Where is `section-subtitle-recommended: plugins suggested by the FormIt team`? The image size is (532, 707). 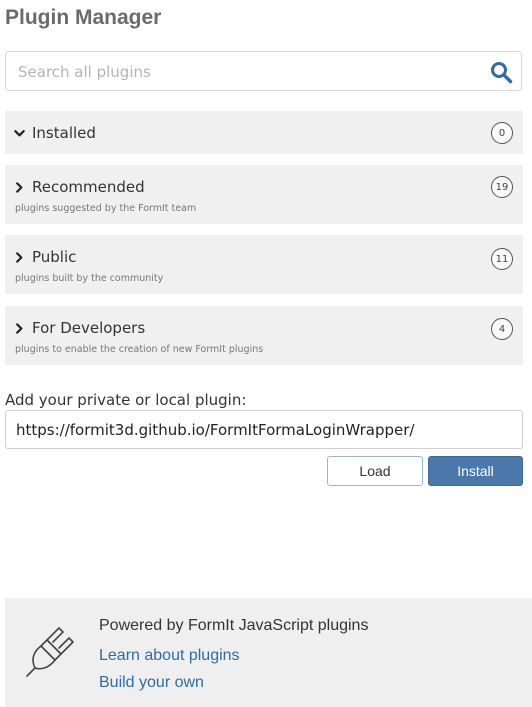
section-subtitle-recommended: plugins suggested by the FormIt team is located at coordinates (106, 208).